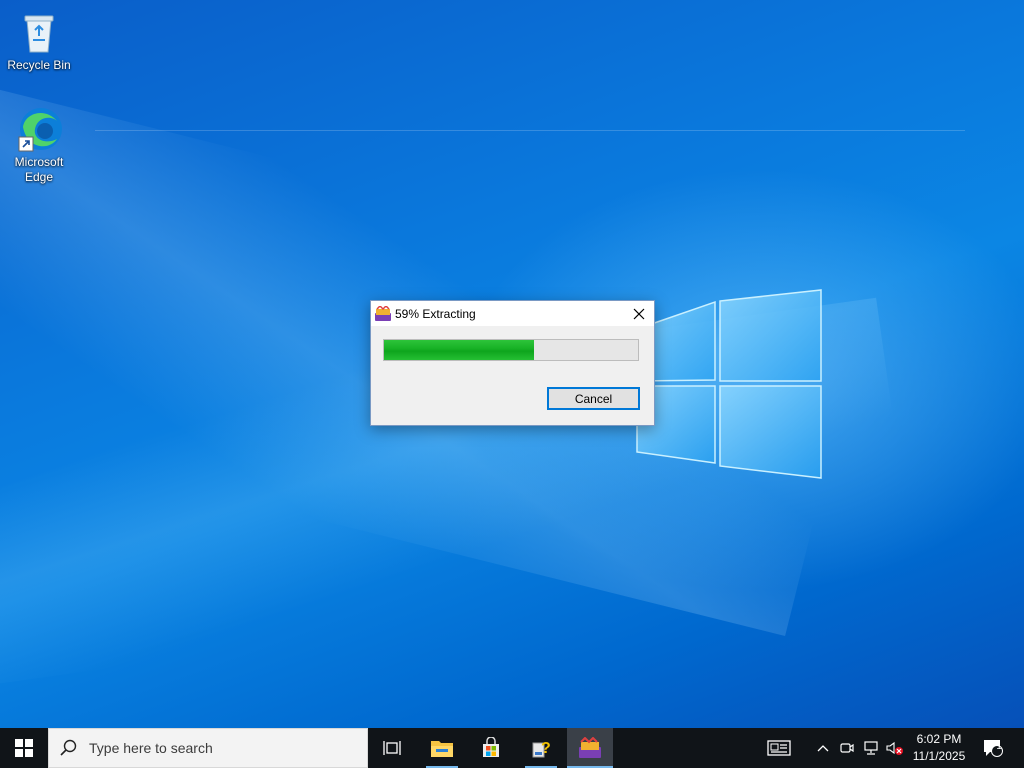  I want to click on network-button, so click(871, 748).